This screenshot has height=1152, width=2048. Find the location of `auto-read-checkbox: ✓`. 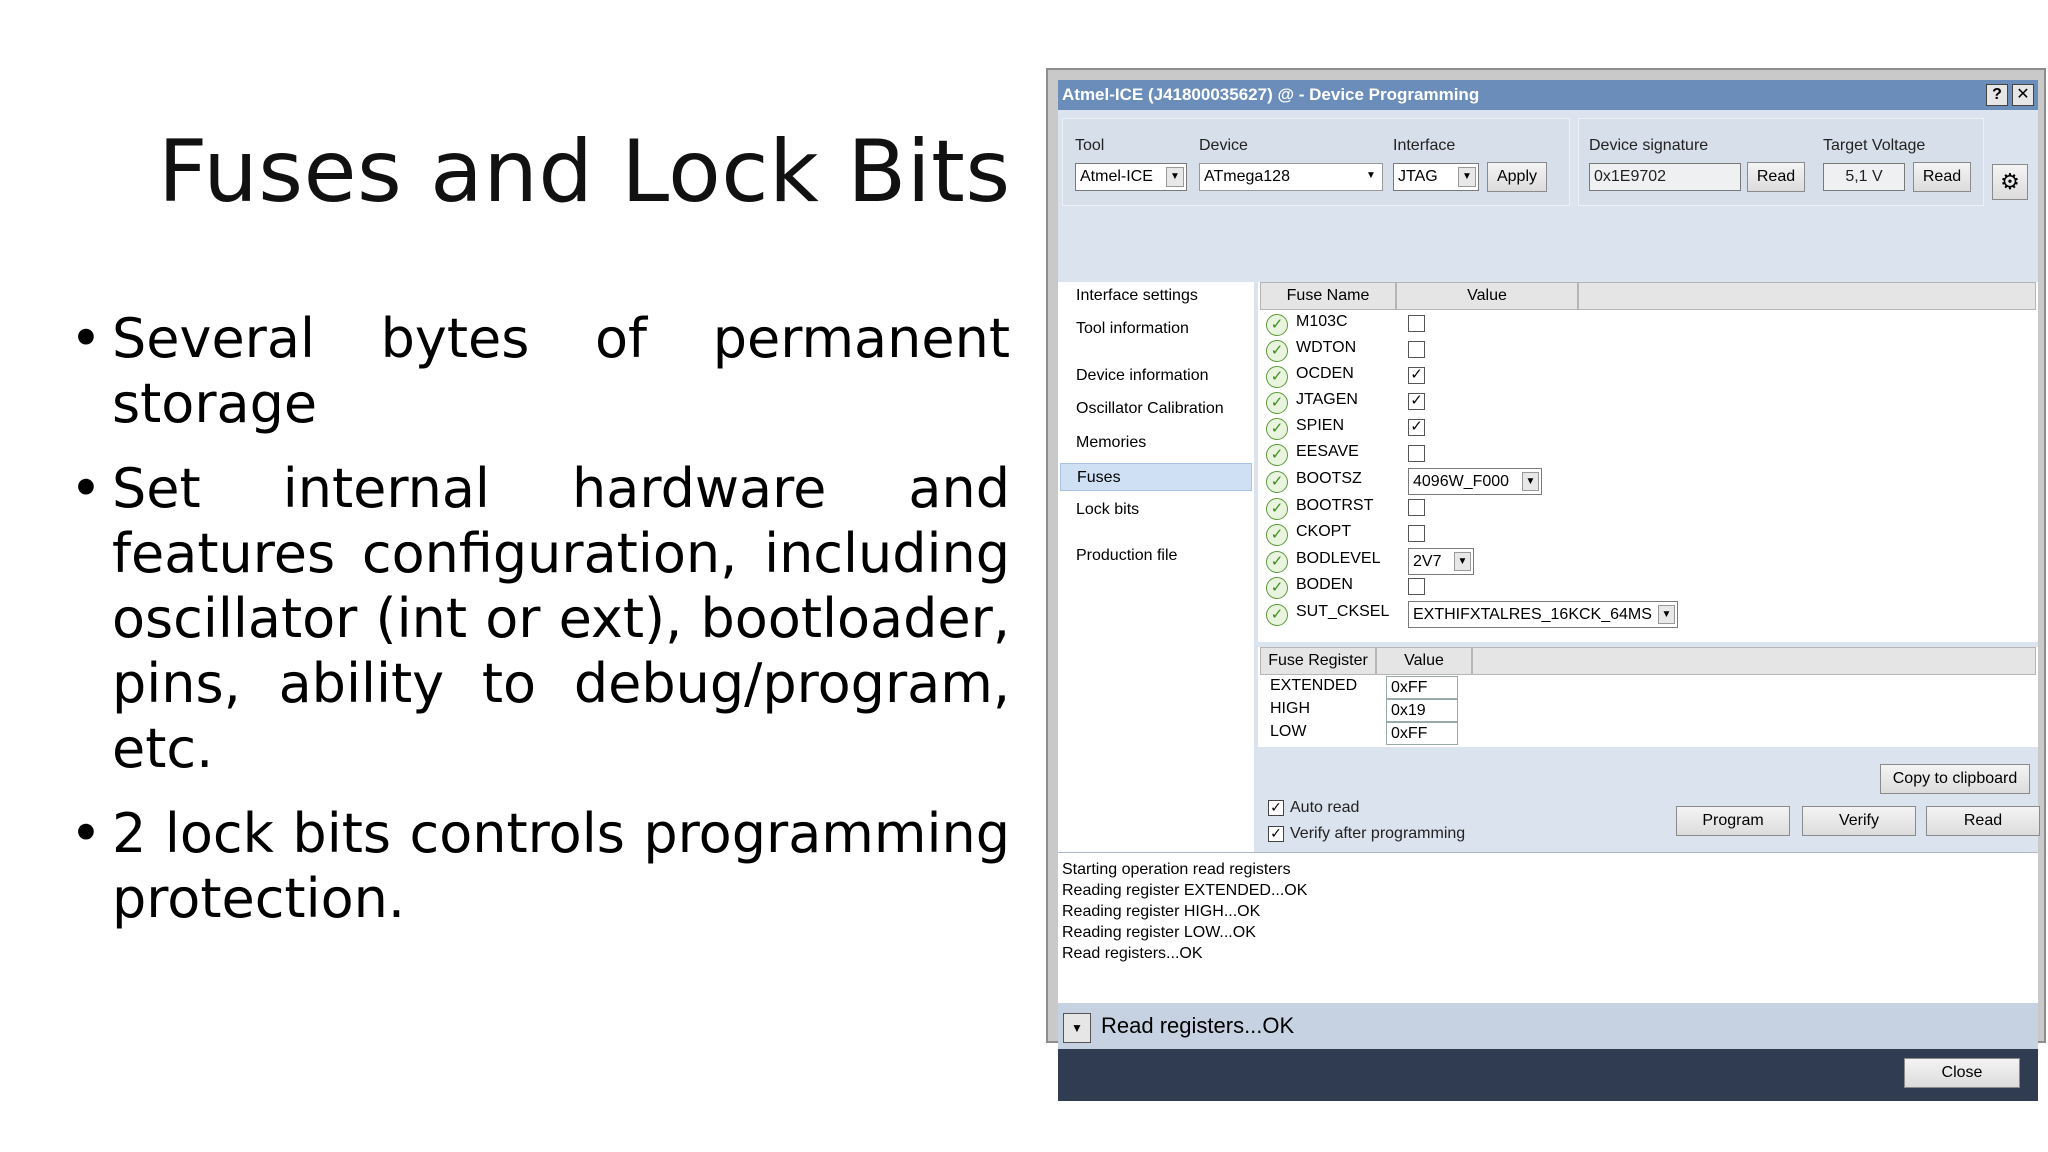

auto-read-checkbox: ✓ is located at coordinates (1276, 808).